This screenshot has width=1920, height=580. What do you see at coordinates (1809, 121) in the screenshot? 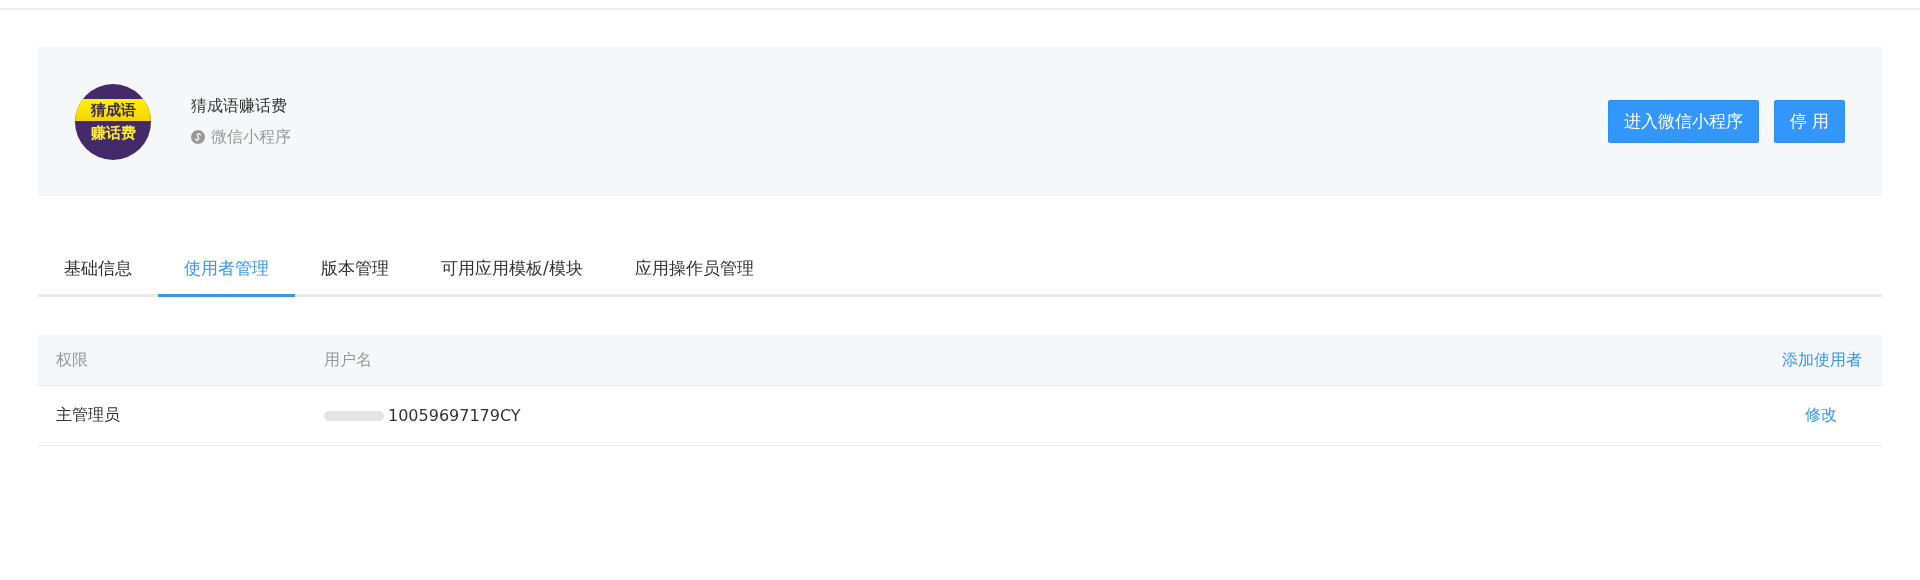
I see `action-button: 停 用` at bounding box center [1809, 121].